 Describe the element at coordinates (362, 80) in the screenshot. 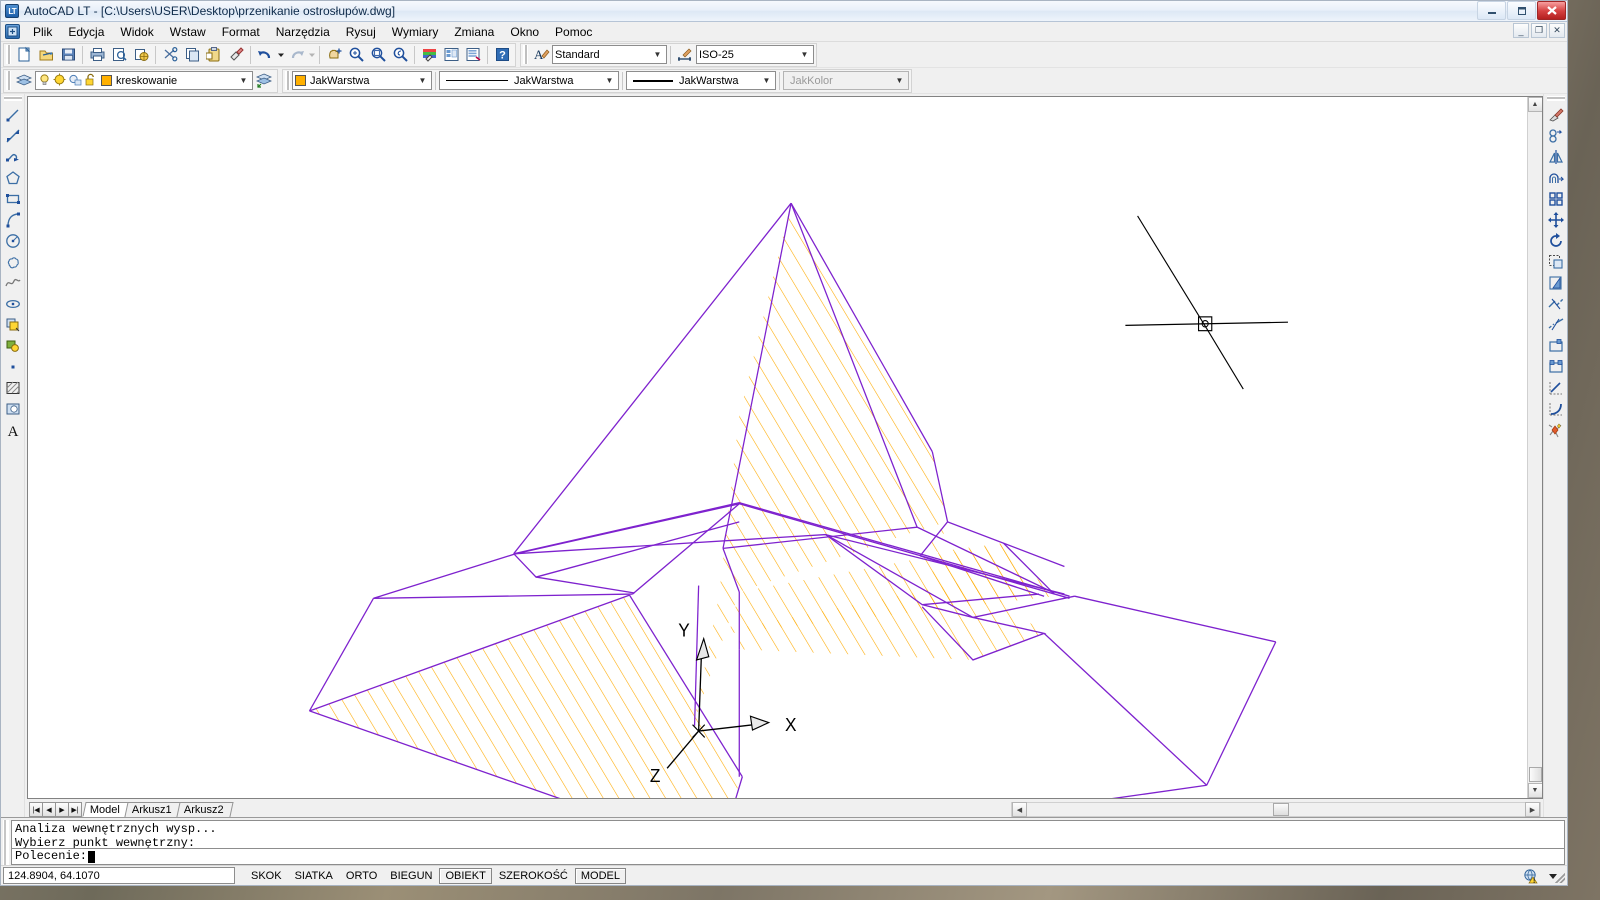

I see `object-color-combo: JakWarstwa ▼` at that location.